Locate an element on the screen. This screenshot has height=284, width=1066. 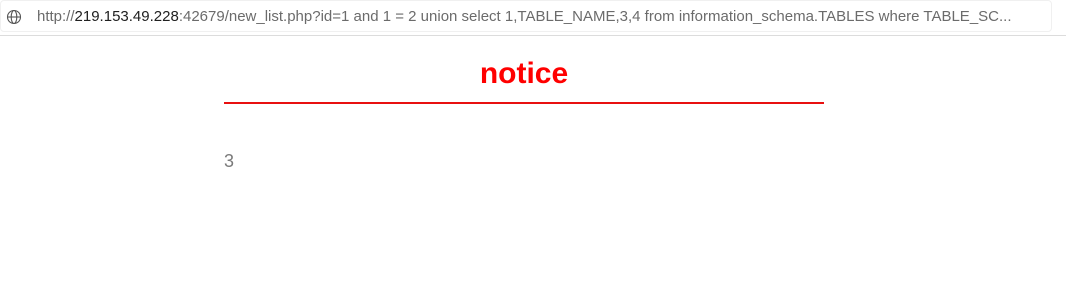
url-scheme: http:// is located at coordinates (56, 16).